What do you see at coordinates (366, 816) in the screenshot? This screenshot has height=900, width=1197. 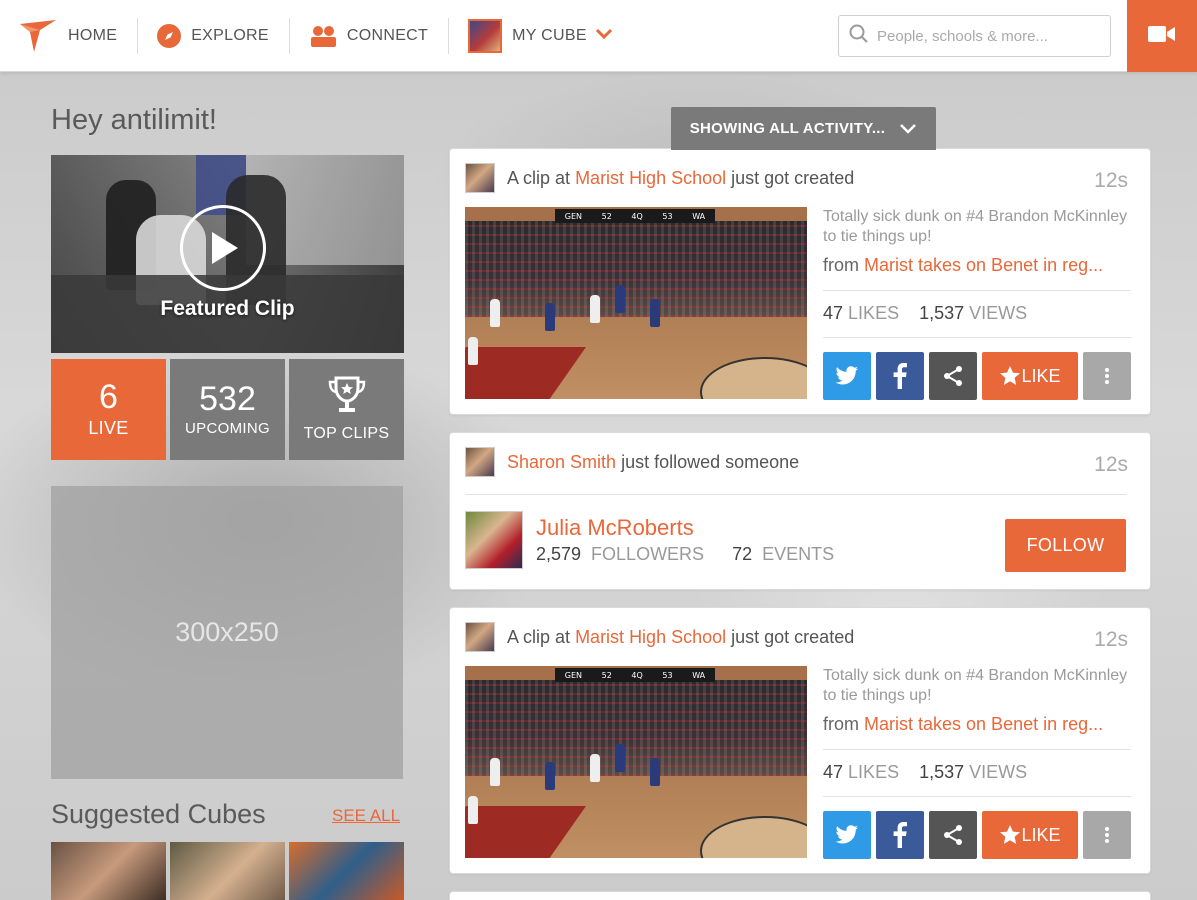 I see `see-all-link: SEE ALL` at bounding box center [366, 816].